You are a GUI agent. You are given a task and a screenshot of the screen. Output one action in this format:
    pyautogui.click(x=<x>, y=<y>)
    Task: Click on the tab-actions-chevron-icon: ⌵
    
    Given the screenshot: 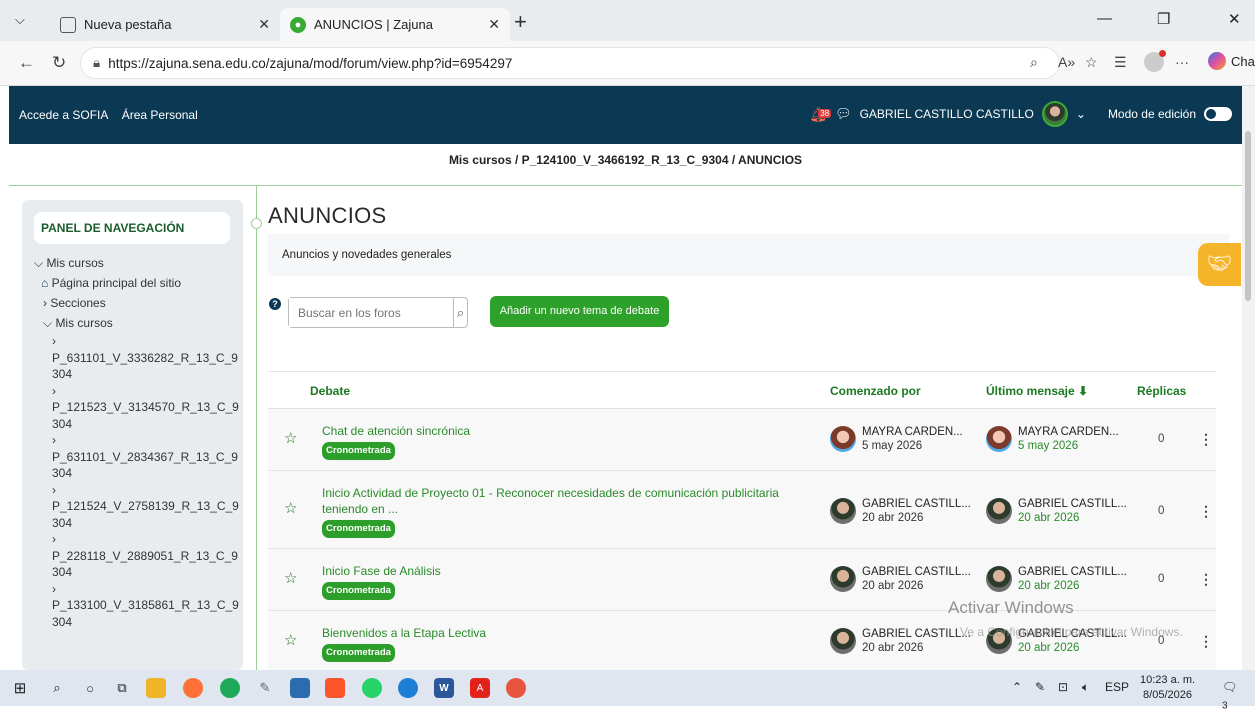 What is the action you would take?
    pyautogui.click(x=20, y=20)
    